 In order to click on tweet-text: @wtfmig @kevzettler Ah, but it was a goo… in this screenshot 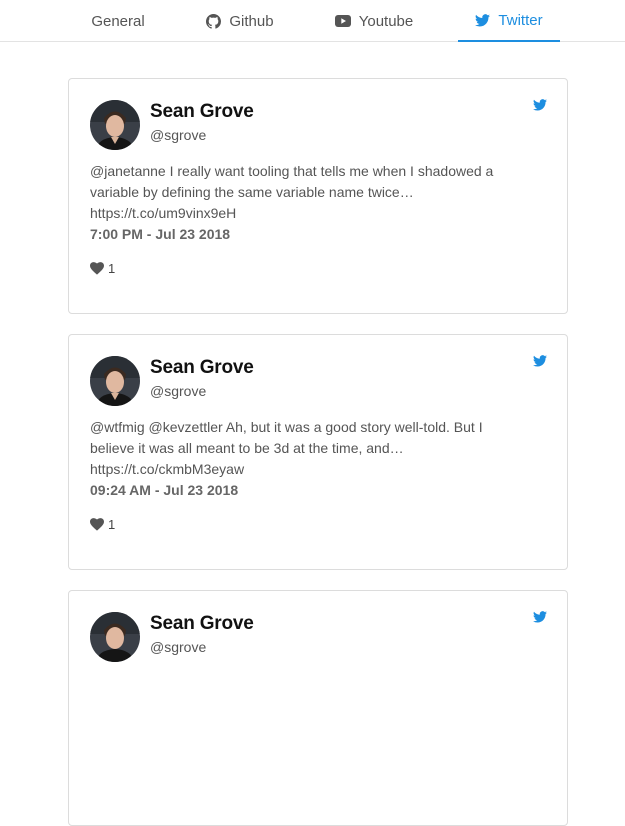, I will do `click(286, 448)`.